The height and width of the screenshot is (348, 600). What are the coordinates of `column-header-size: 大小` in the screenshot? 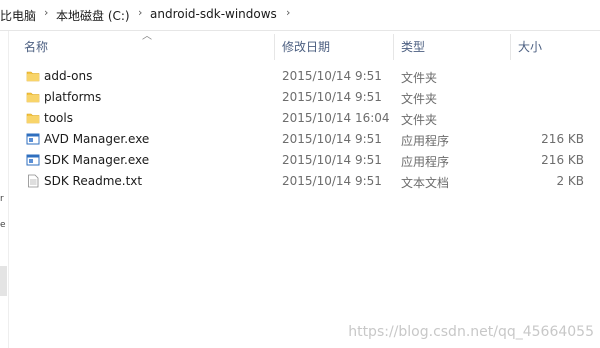 It's located at (530, 46).